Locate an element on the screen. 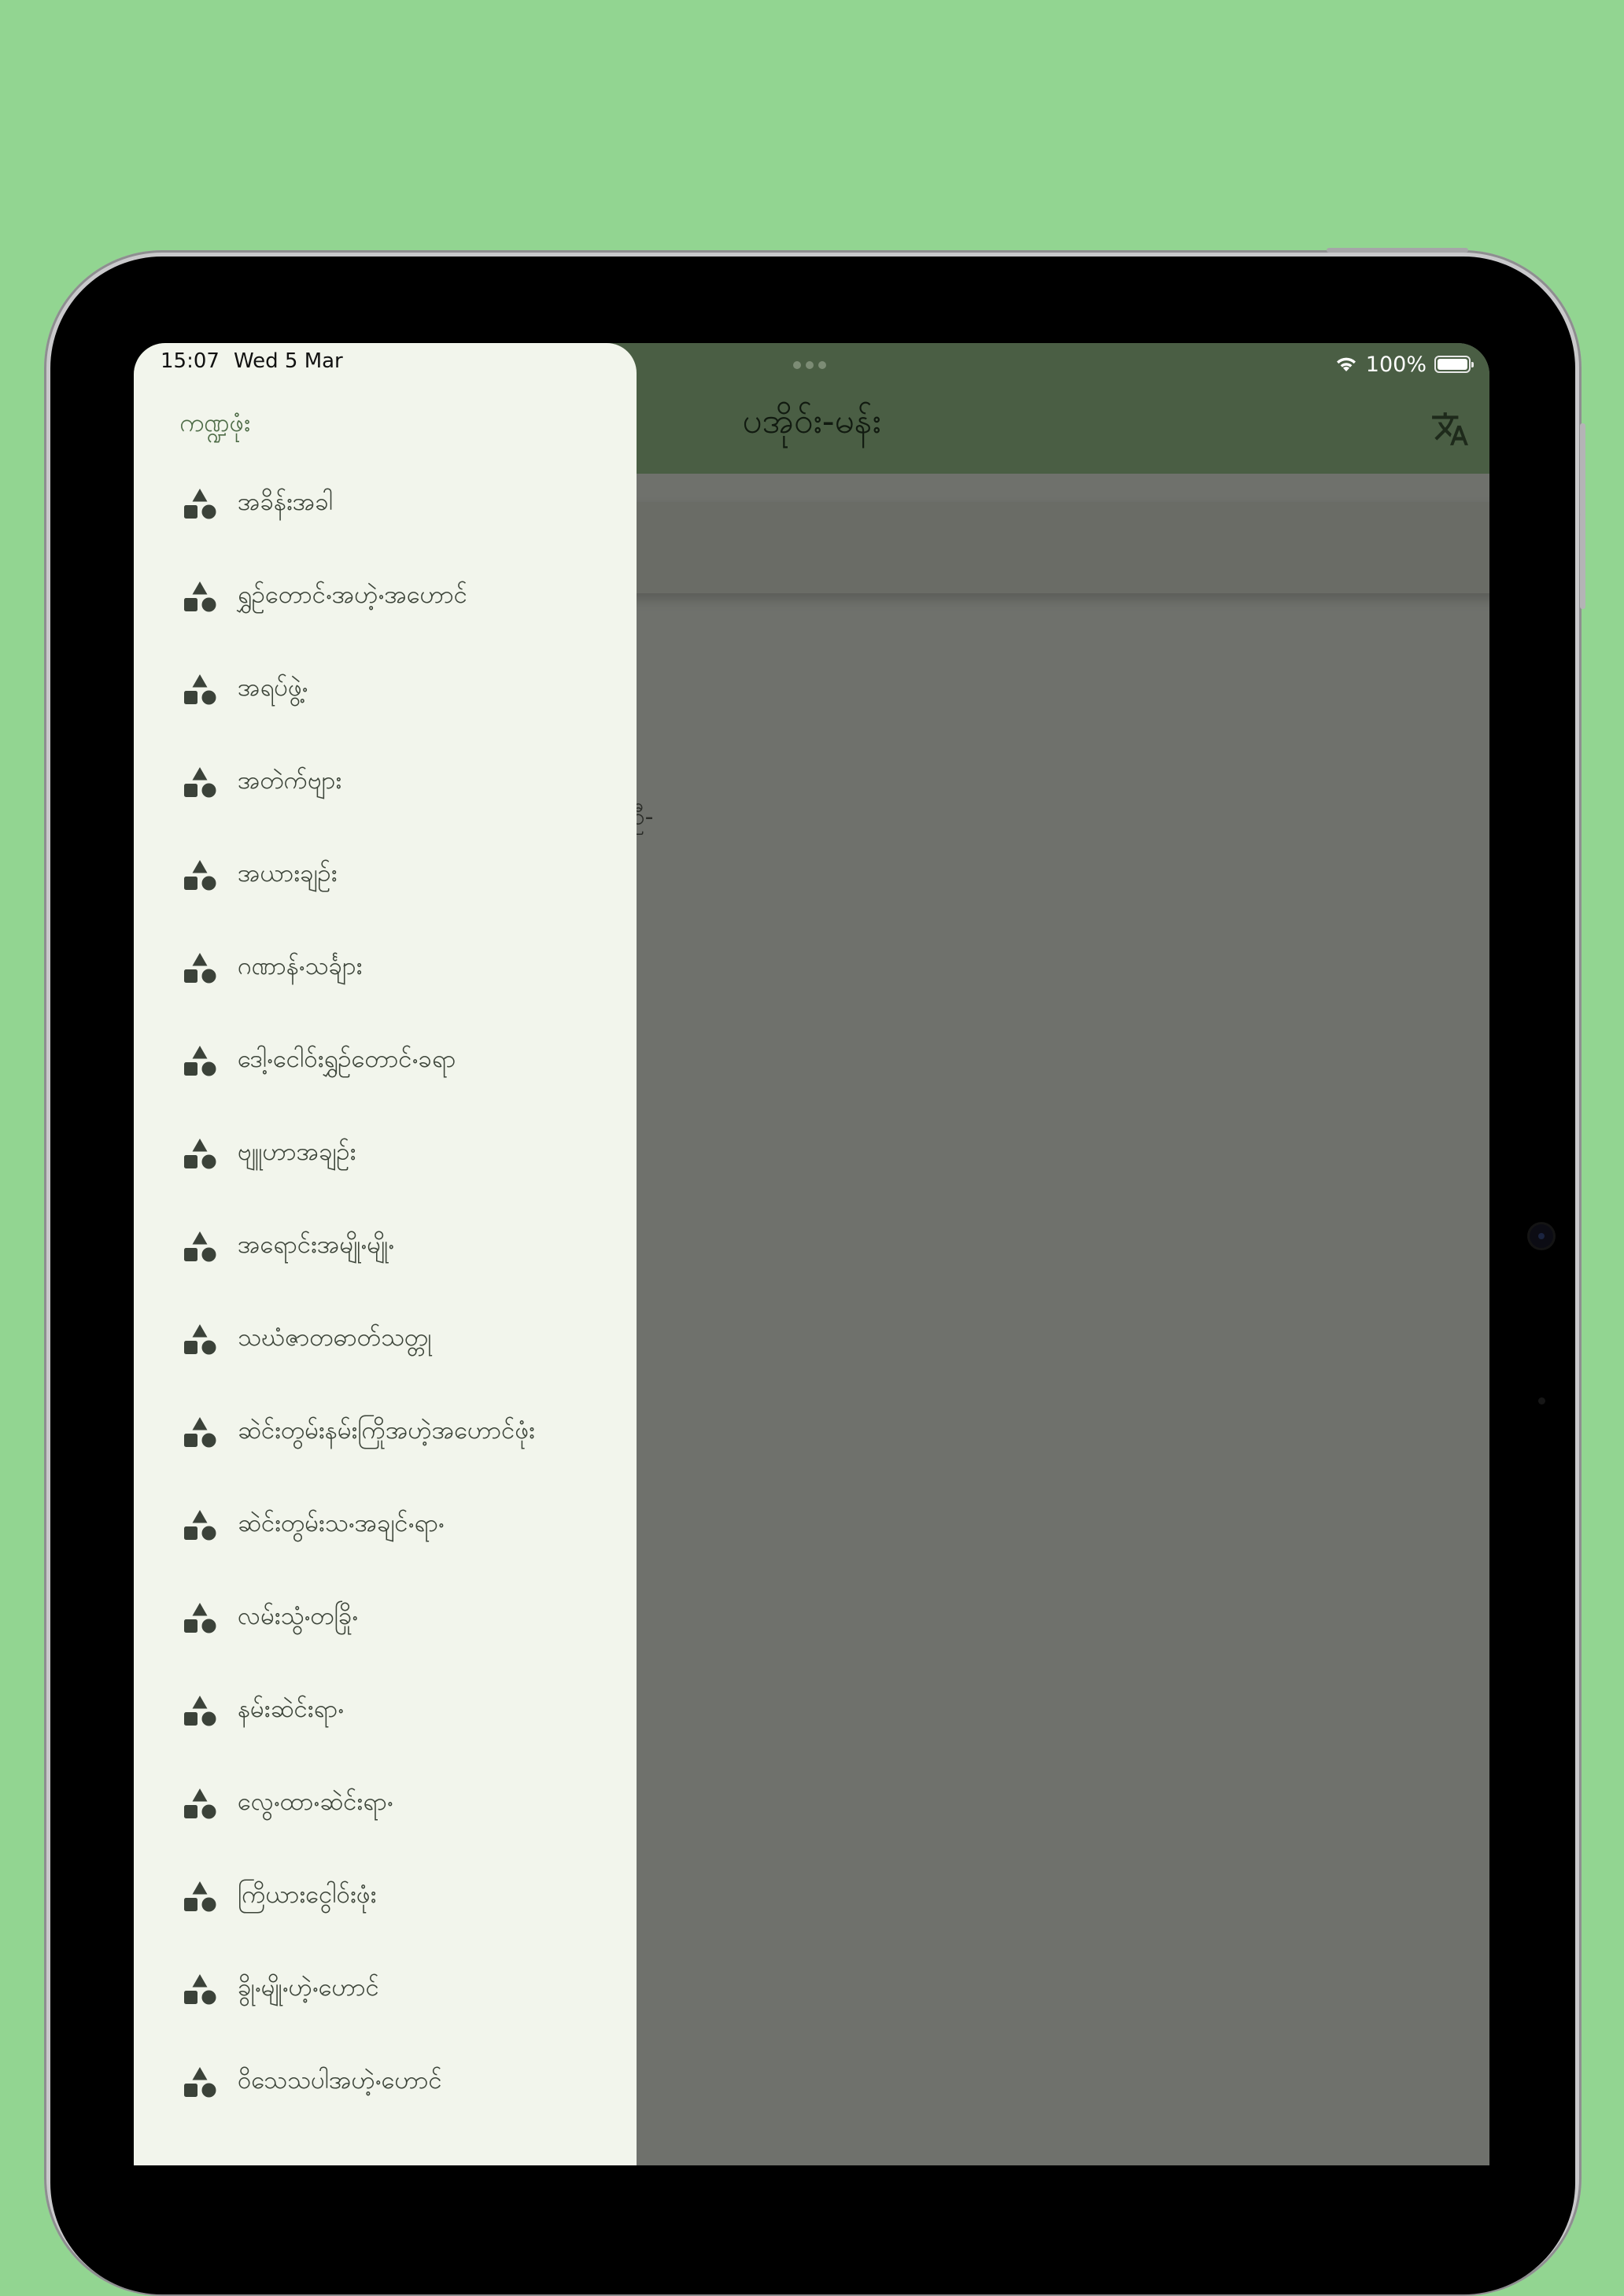 This screenshot has width=1624, height=2296. category-item-18: ဝိသေသပါအဟဲ့ႋဟောင် is located at coordinates (385, 2084).